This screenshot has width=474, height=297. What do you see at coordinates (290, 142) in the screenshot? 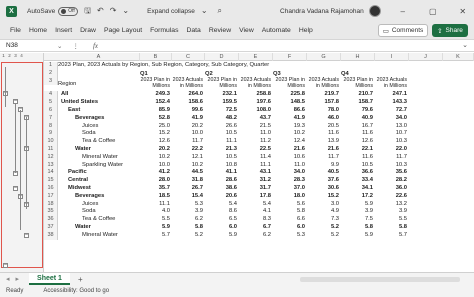
I see `value-cell: 12.4` at bounding box center [290, 142].